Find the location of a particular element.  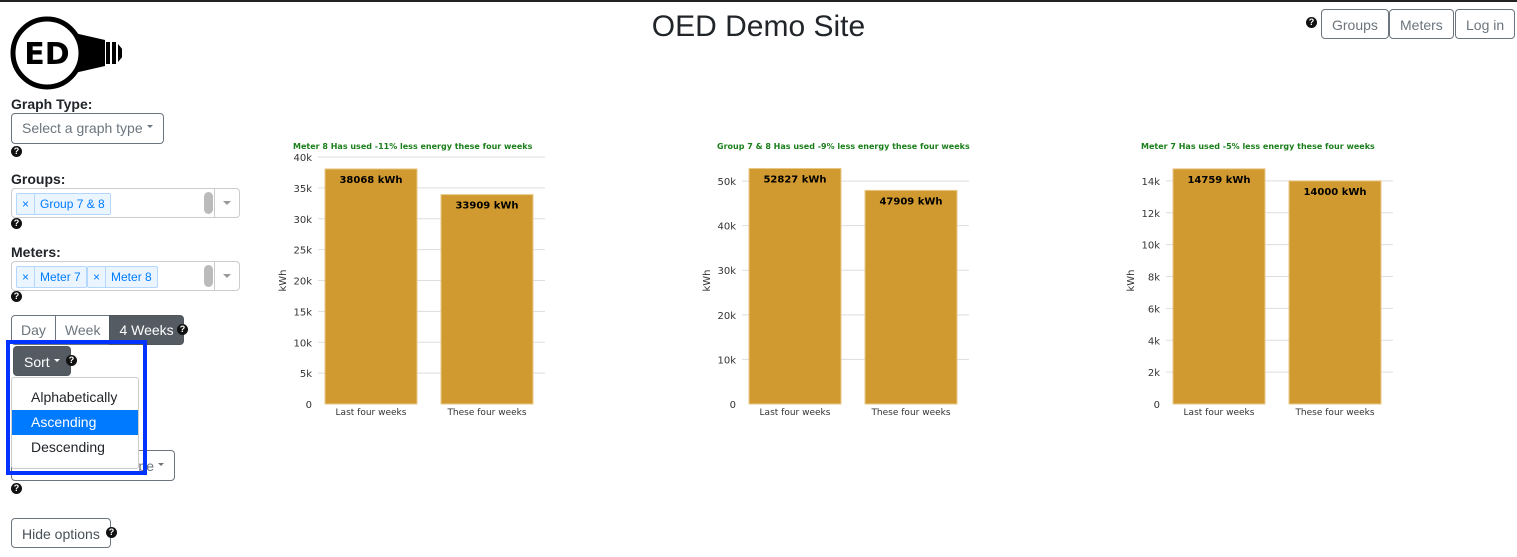

bar-data-label: 47909 kWh is located at coordinates (910, 201).